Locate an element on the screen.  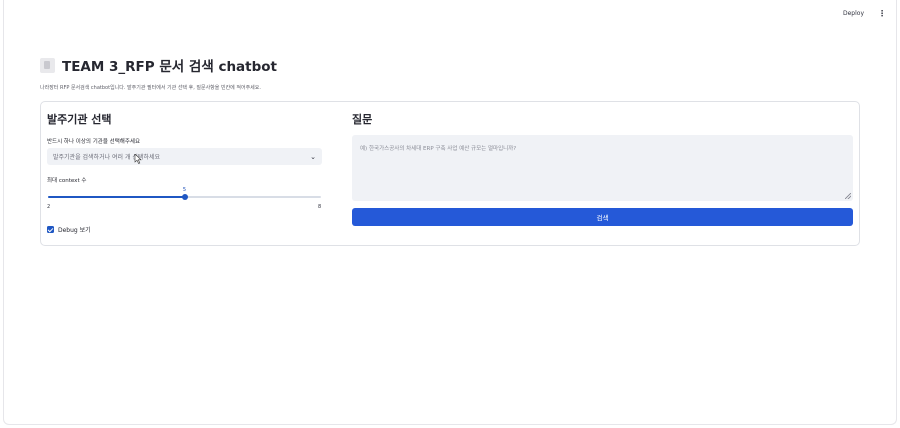
resize-handle-icon is located at coordinates (848, 196).